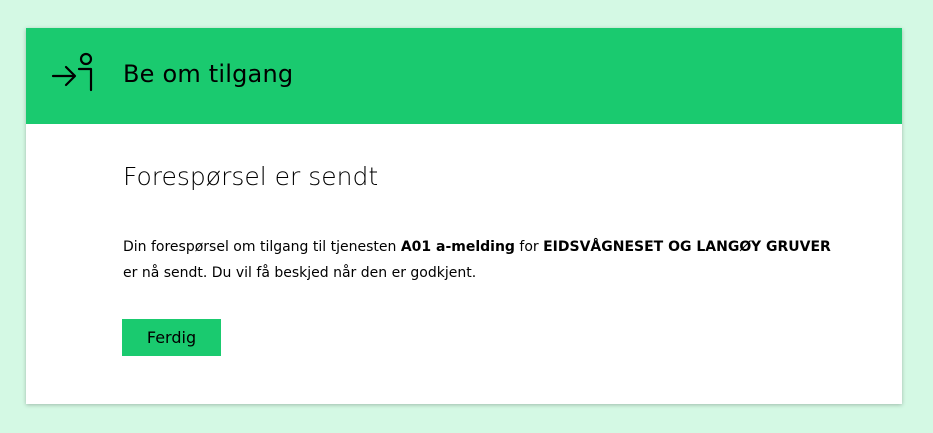 Image resolution: width=933 pixels, height=433 pixels. What do you see at coordinates (75, 75) in the screenshot?
I see `enter-person-icon` at bounding box center [75, 75].